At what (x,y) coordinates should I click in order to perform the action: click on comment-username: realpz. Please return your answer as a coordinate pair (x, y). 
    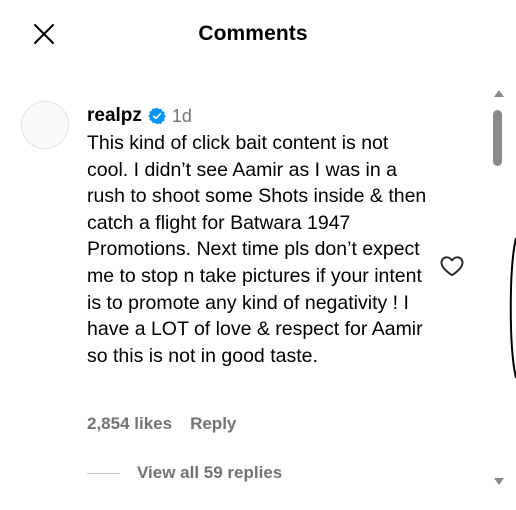
    Looking at the image, I should click on (114, 116).